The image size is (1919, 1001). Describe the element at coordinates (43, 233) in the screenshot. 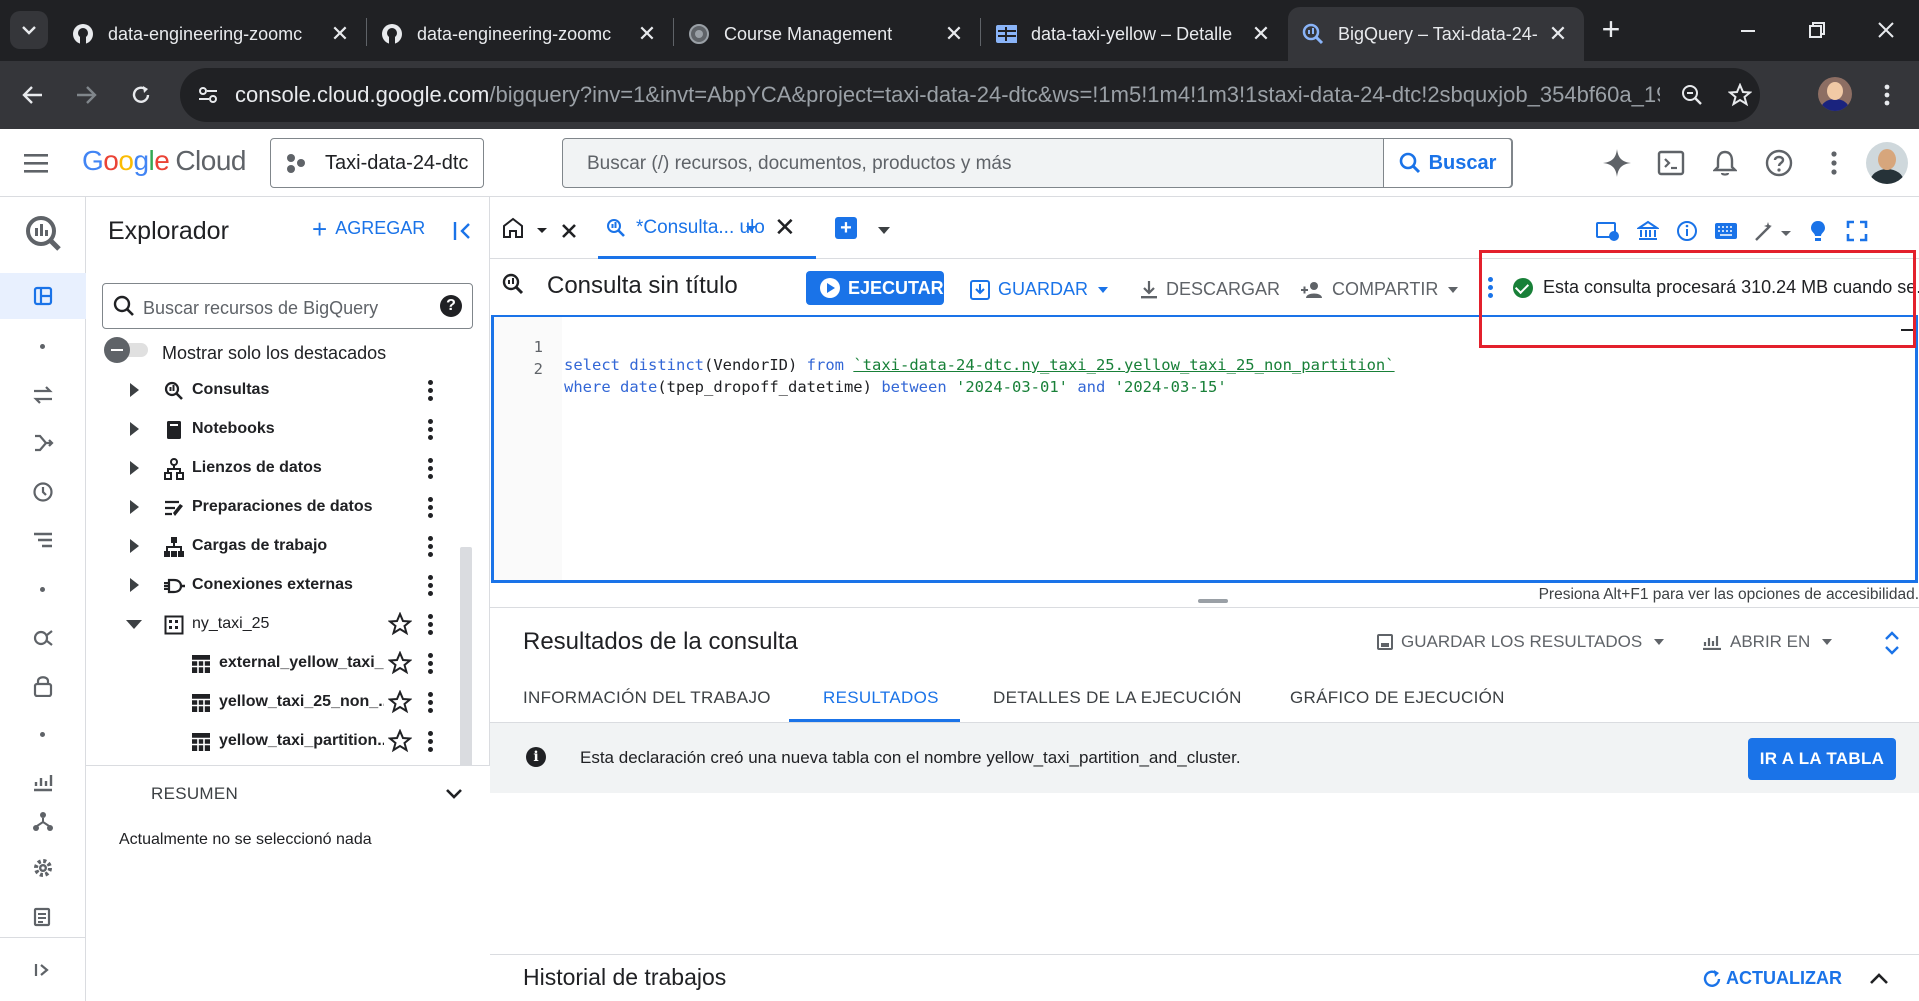

I see `bigquery-logo-icon` at that location.